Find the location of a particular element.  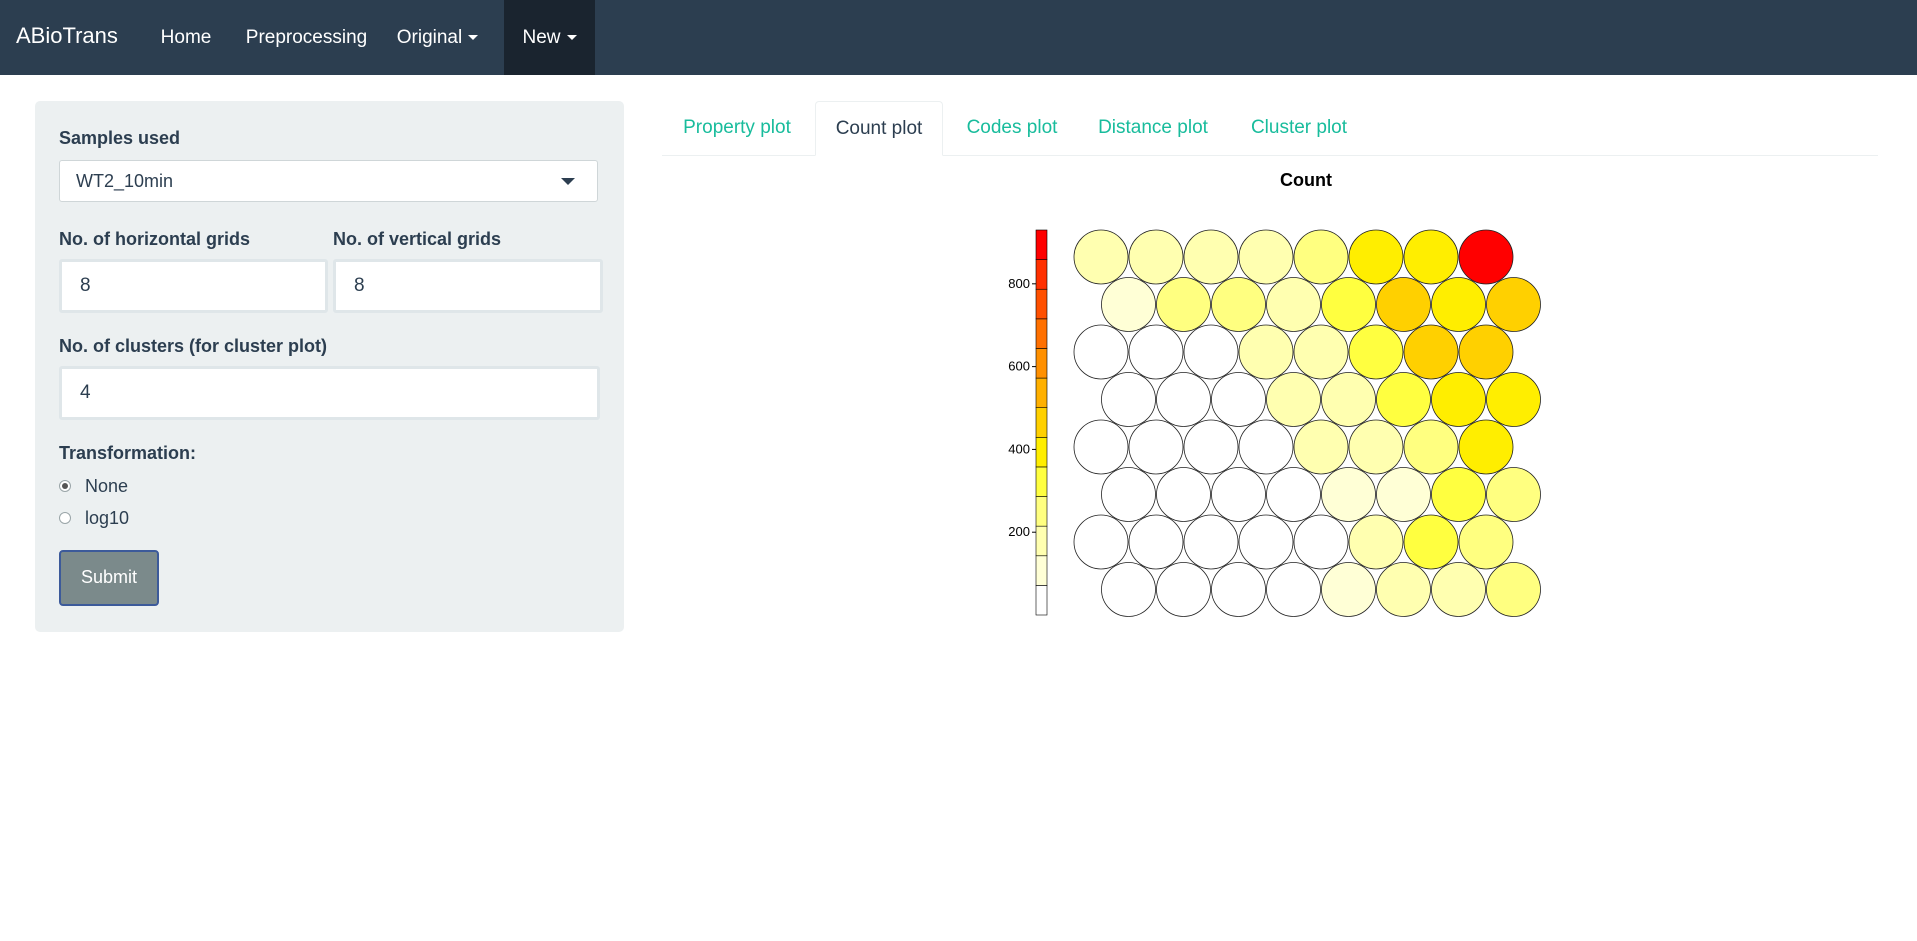

colorbar-tick-label: 600 is located at coordinates (1019, 366).